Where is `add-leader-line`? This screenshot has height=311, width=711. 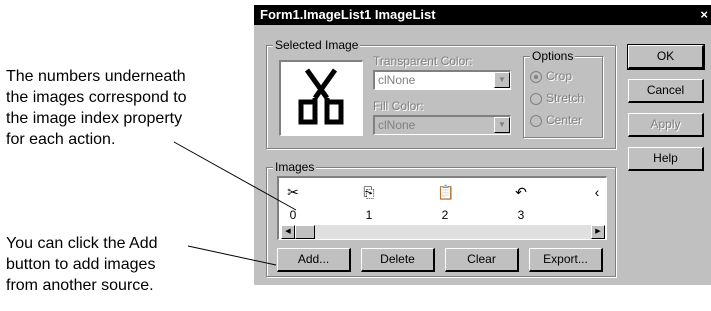 add-leader-line is located at coordinates (232, 255).